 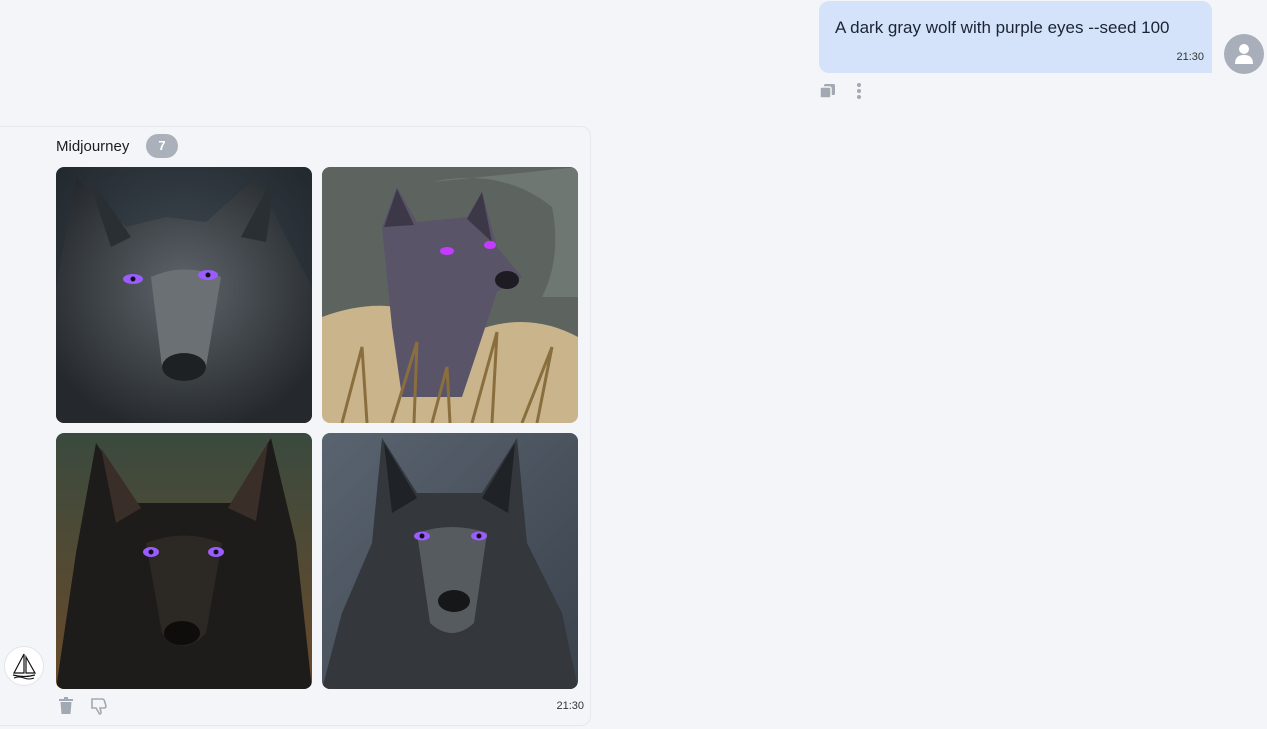 What do you see at coordinates (570, 706) in the screenshot?
I see `bot-message-time: 21:30` at bounding box center [570, 706].